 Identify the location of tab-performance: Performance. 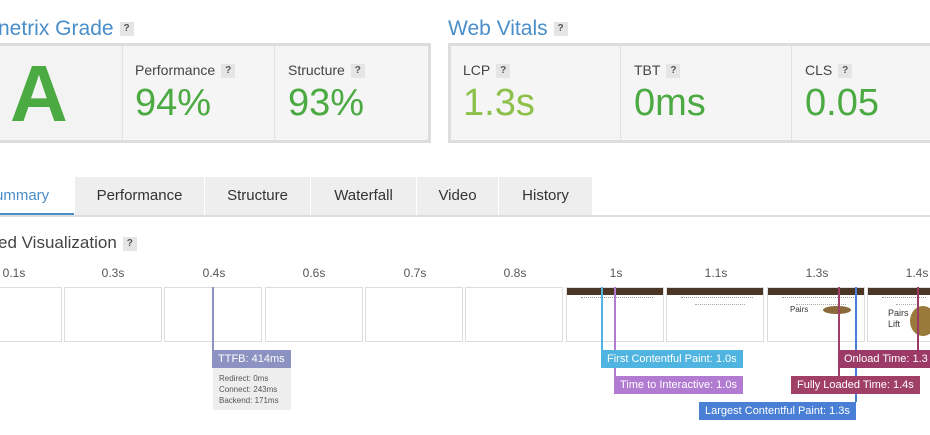
(139, 196).